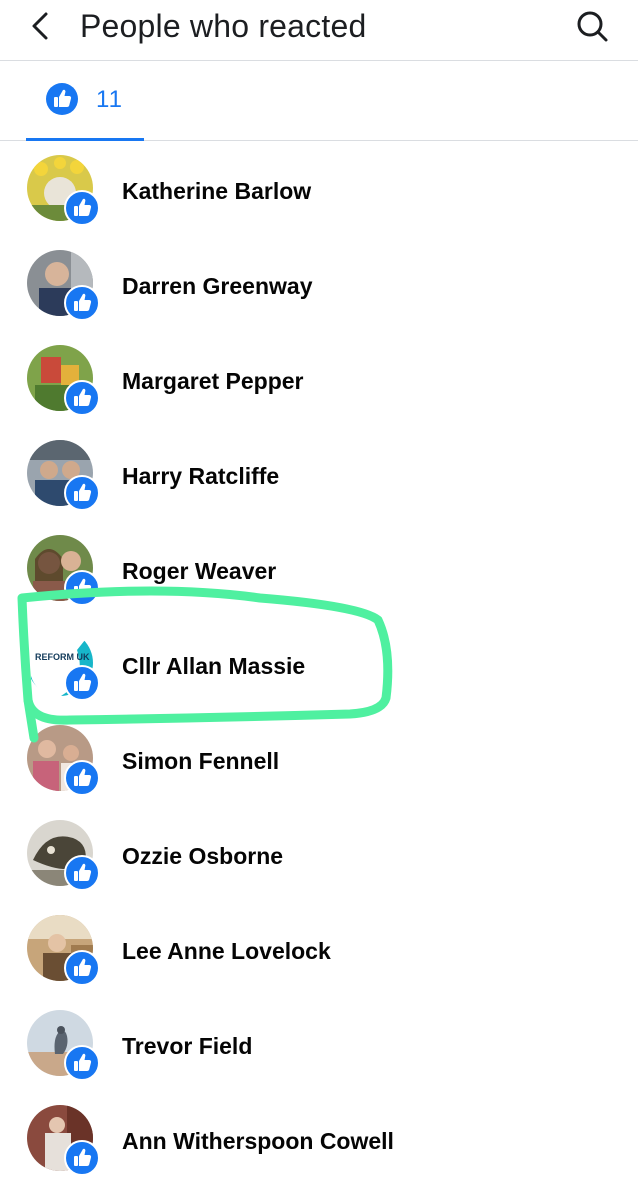  What do you see at coordinates (217, 286) in the screenshot?
I see `reactor-name: Darren Greenway` at bounding box center [217, 286].